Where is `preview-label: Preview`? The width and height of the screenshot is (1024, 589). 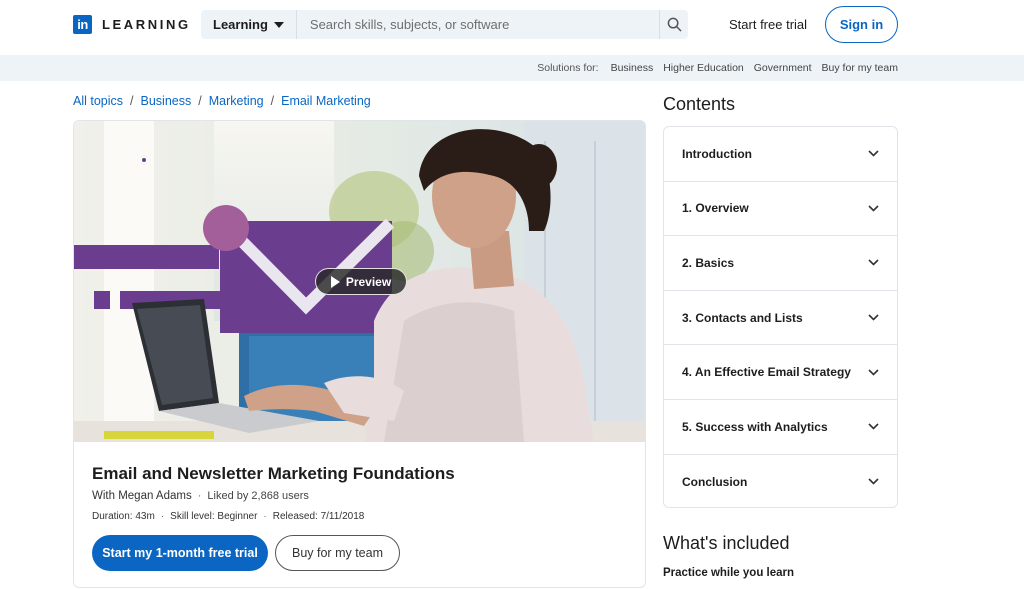
preview-label: Preview is located at coordinates (368, 281).